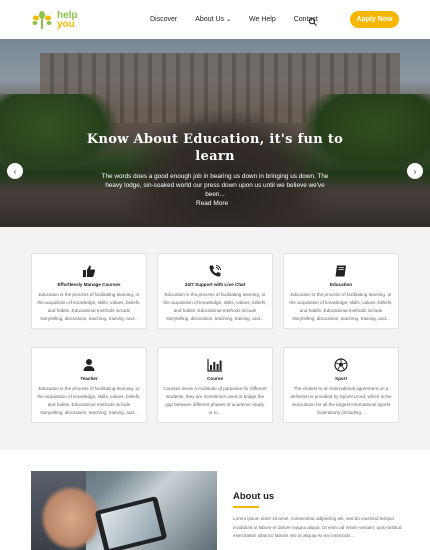  I want to click on feature-card-title: 24/7 Support with Live Chat, so click(215, 284).